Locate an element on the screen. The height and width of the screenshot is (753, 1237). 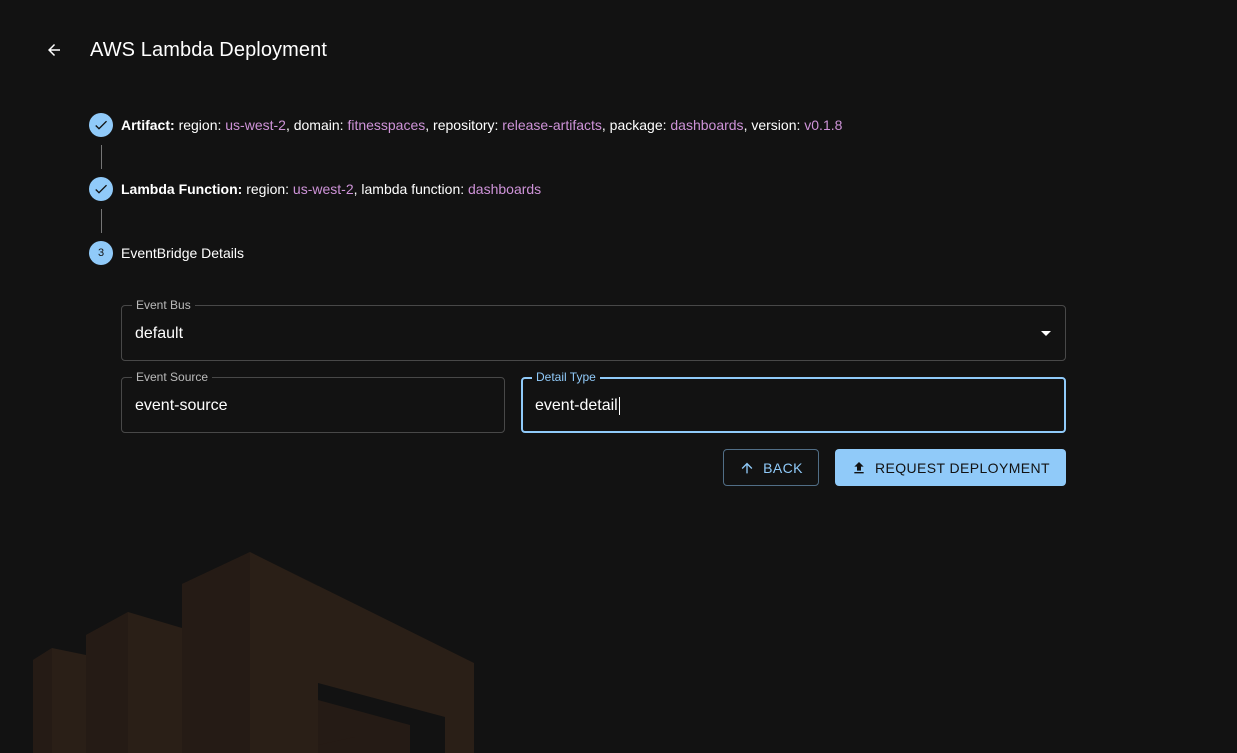
detail-type-value-wrap: event-detail is located at coordinates (577, 406).